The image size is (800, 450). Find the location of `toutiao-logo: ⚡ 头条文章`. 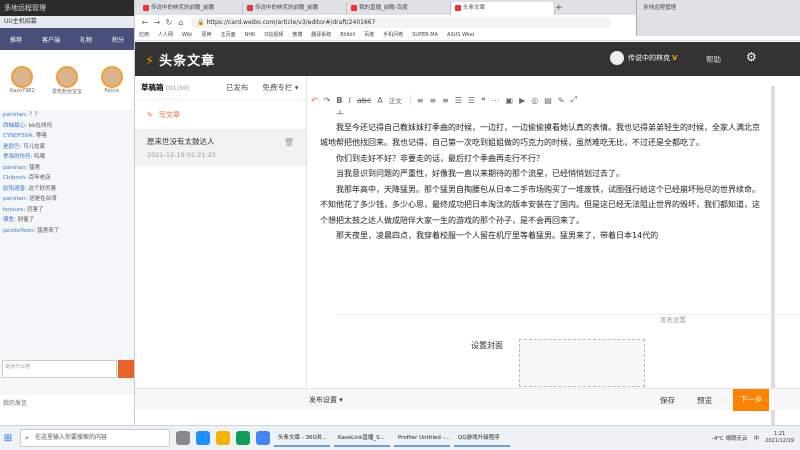

toutiao-logo: ⚡ 头条文章 is located at coordinates (180, 59).